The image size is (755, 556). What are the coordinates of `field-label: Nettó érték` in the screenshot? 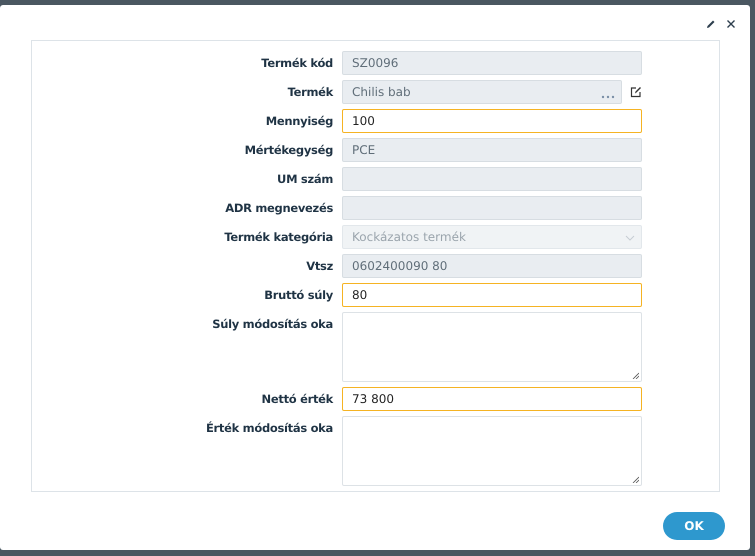 It's located at (297, 399).